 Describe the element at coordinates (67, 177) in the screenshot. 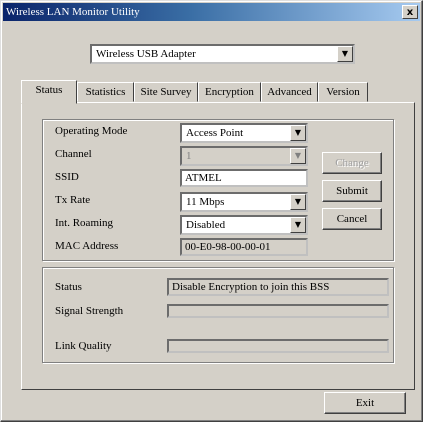

I see `ssid-label: SSID` at that location.